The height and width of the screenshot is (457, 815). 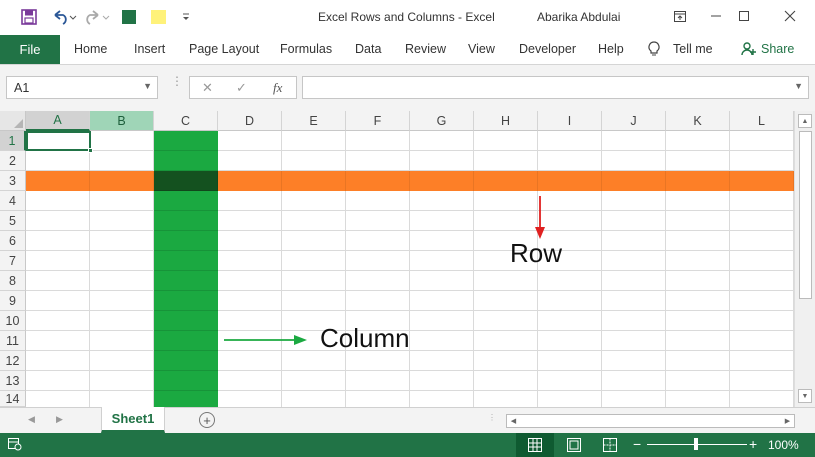 What do you see at coordinates (29, 17) in the screenshot?
I see `save-icon` at bounding box center [29, 17].